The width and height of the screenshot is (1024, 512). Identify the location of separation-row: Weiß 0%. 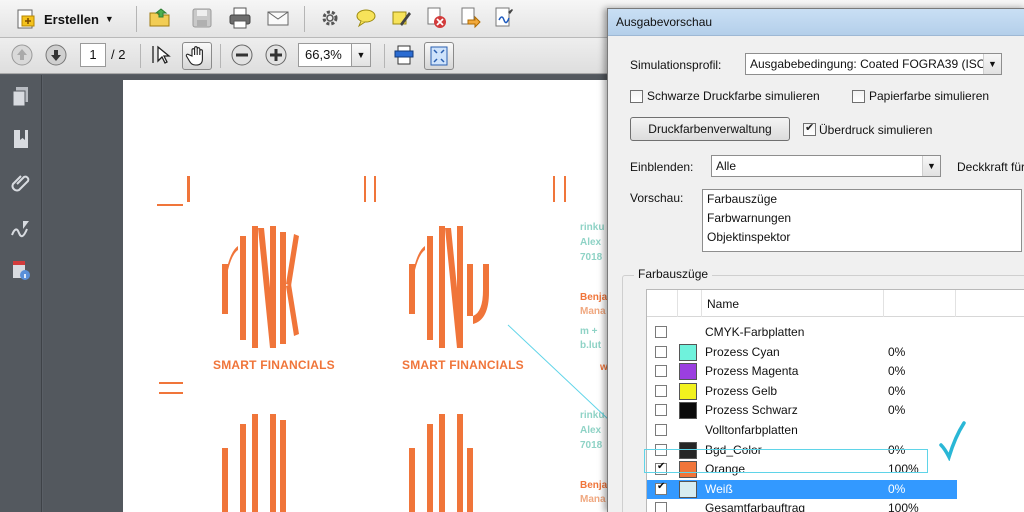
(802, 489).